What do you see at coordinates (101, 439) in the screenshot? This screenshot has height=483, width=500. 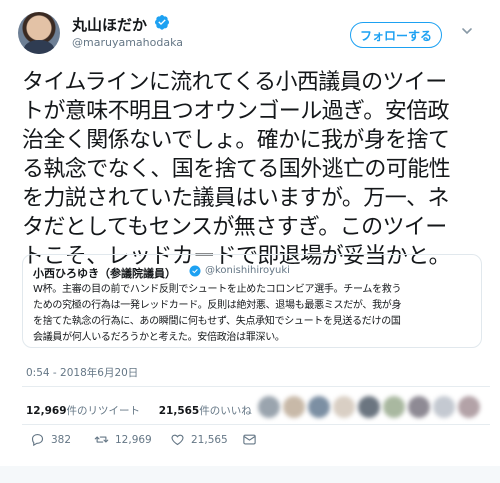 I see `retweet-icon` at bounding box center [101, 439].